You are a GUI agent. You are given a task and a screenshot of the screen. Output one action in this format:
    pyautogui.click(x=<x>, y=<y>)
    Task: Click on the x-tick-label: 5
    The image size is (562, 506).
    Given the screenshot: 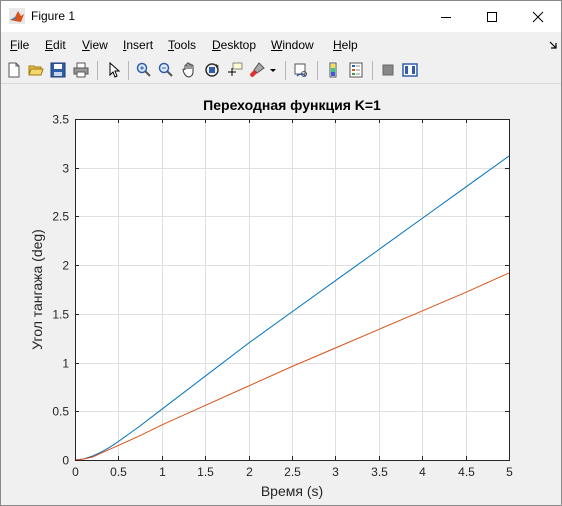 What is the action you would take?
    pyautogui.click(x=509, y=472)
    